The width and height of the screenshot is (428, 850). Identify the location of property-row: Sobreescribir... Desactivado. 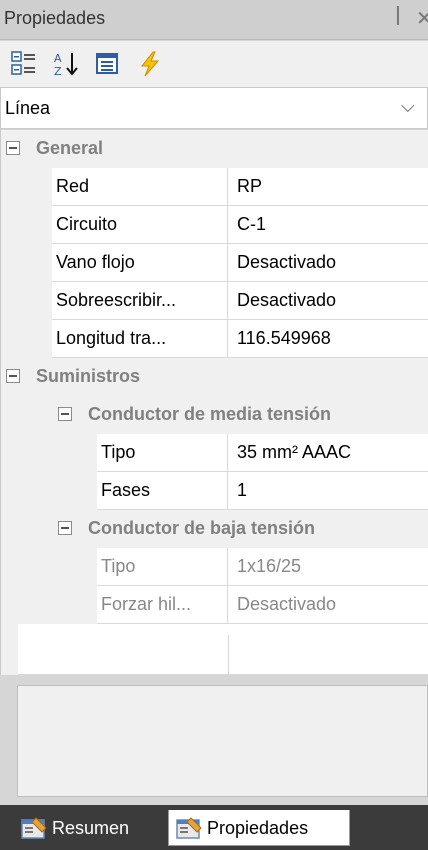
(214, 301).